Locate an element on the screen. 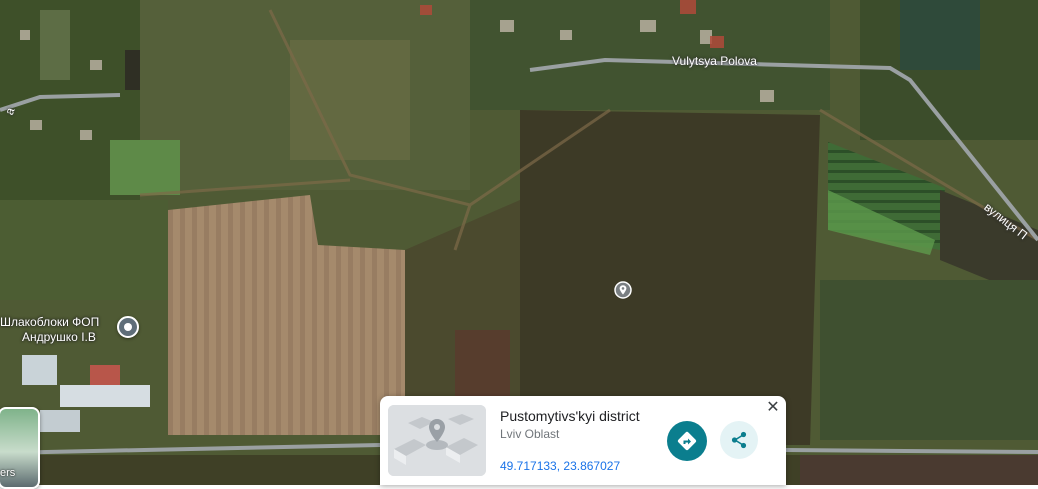 The height and width of the screenshot is (489, 1038). layers-label: ers is located at coordinates (8, 473).